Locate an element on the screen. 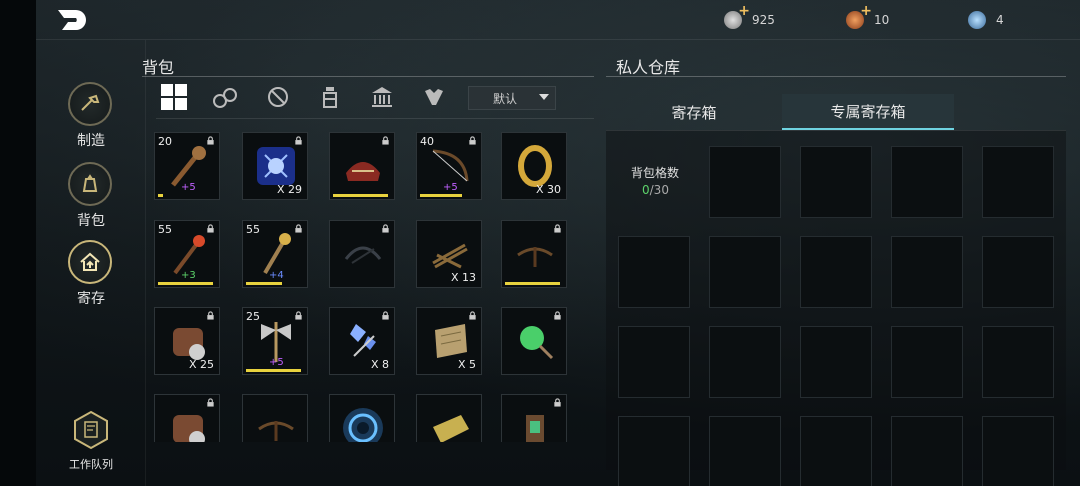 The image size is (1080, 486). nav-label: 背包 is located at coordinates (91, 221).